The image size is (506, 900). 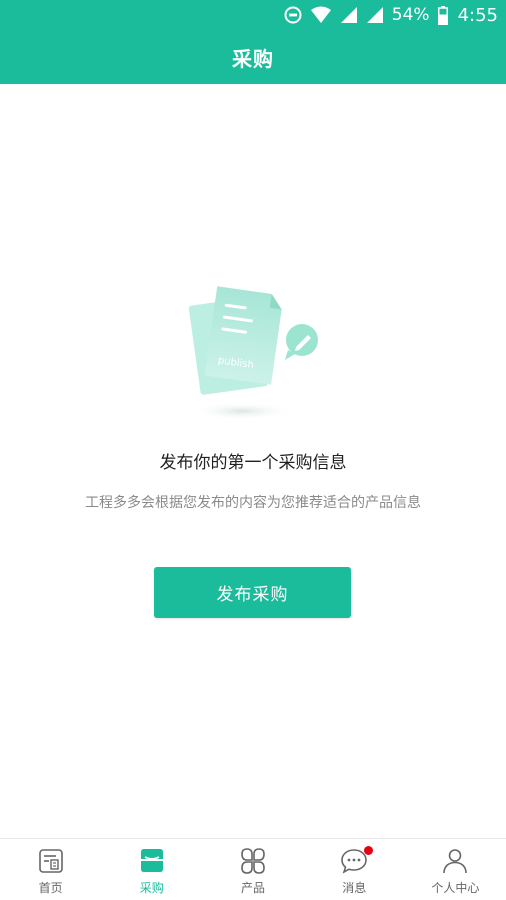 What do you see at coordinates (477, 15) in the screenshot?
I see `clock: 4:55` at bounding box center [477, 15].